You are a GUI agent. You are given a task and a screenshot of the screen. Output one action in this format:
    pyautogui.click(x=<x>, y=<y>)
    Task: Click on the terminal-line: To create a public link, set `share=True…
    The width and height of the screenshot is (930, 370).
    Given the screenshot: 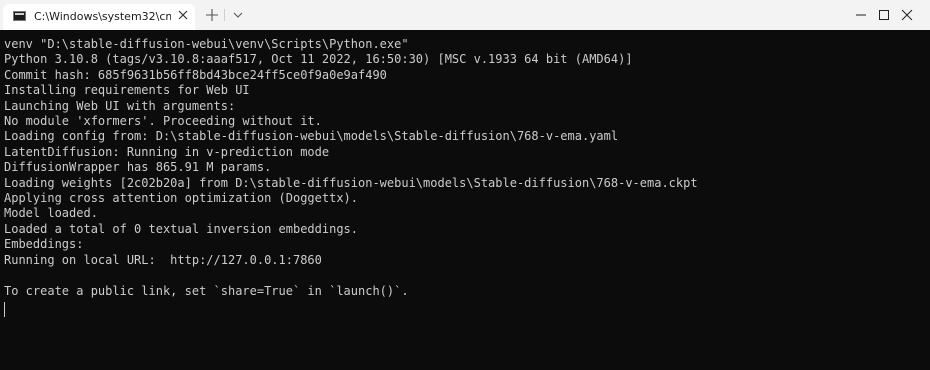 What is the action you would take?
    pyautogui.click(x=206, y=290)
    